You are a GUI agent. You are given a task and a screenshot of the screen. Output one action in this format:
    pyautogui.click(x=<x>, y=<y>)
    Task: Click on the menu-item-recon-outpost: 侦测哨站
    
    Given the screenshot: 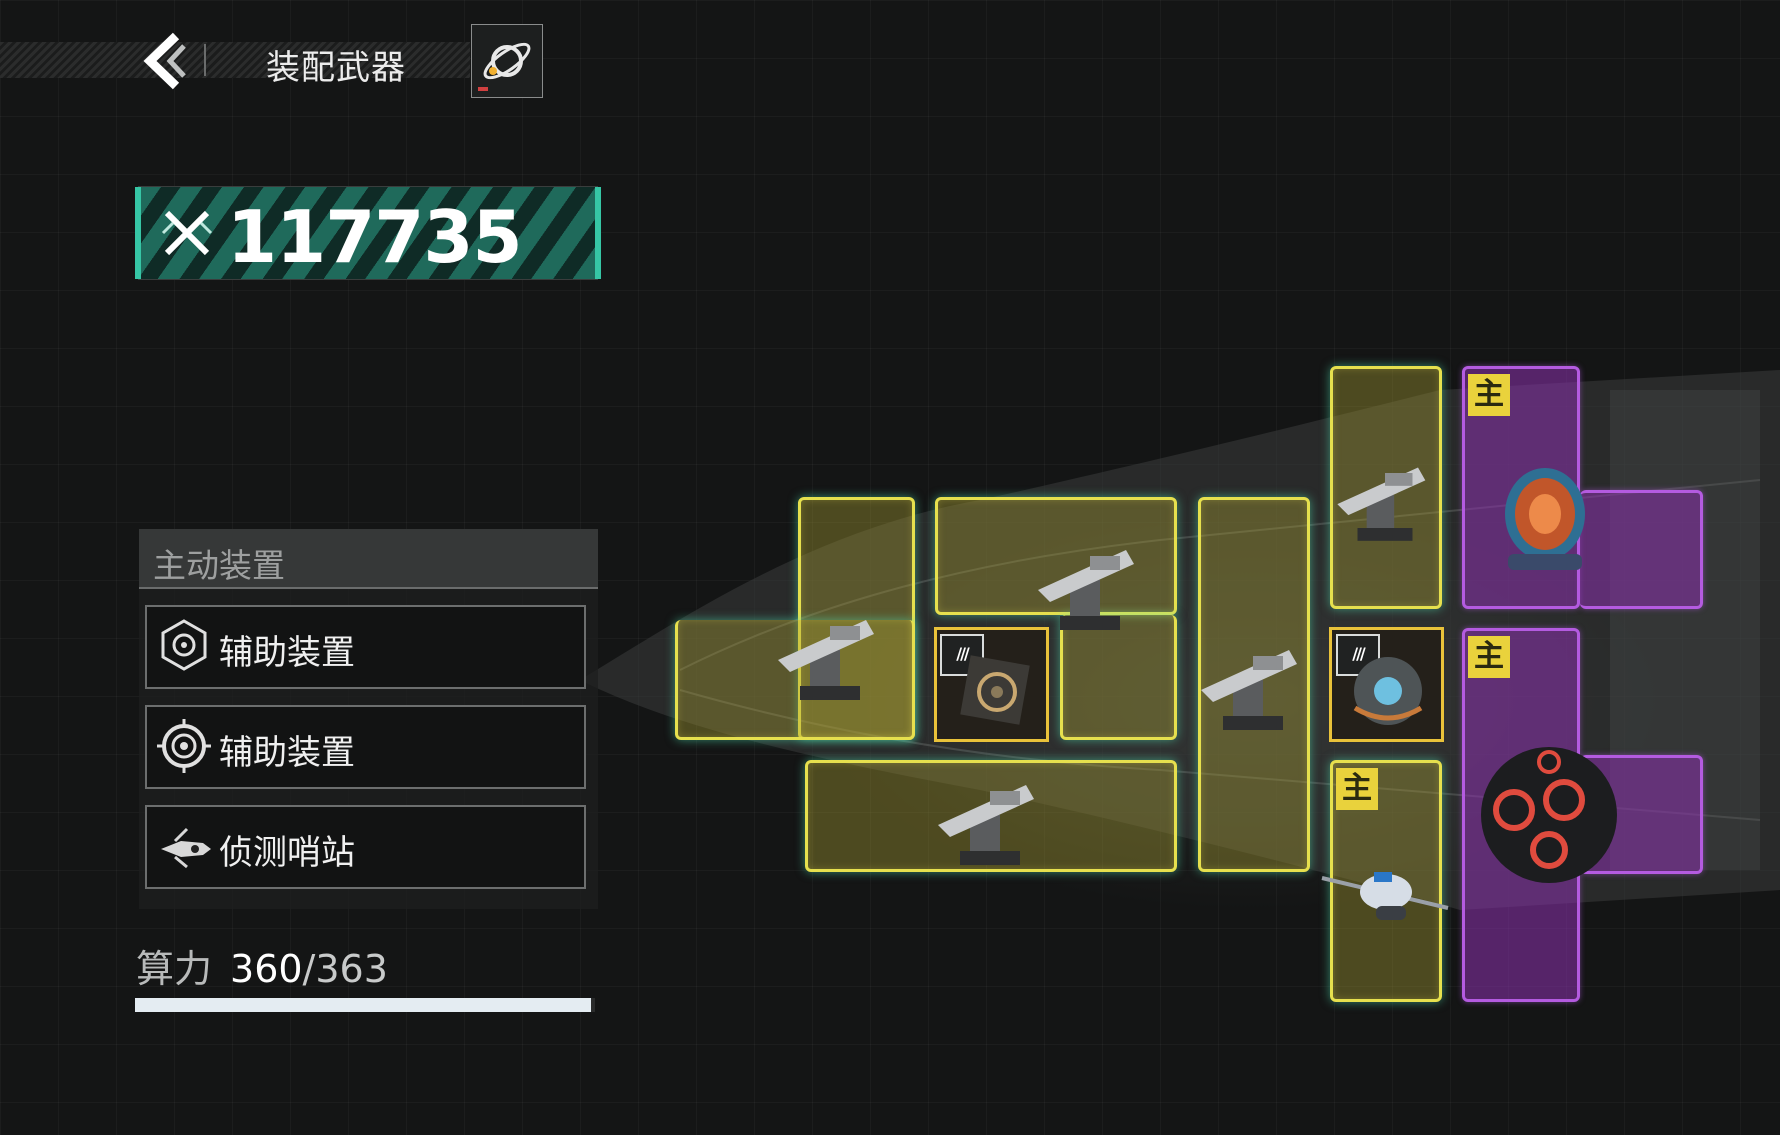 What is the action you would take?
    pyautogui.click(x=365, y=847)
    